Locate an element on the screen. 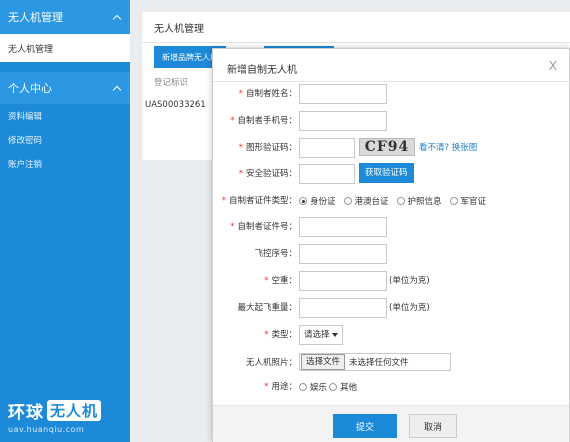 This screenshot has height=442, width=570. field-label: * 类型： is located at coordinates (280, 335).